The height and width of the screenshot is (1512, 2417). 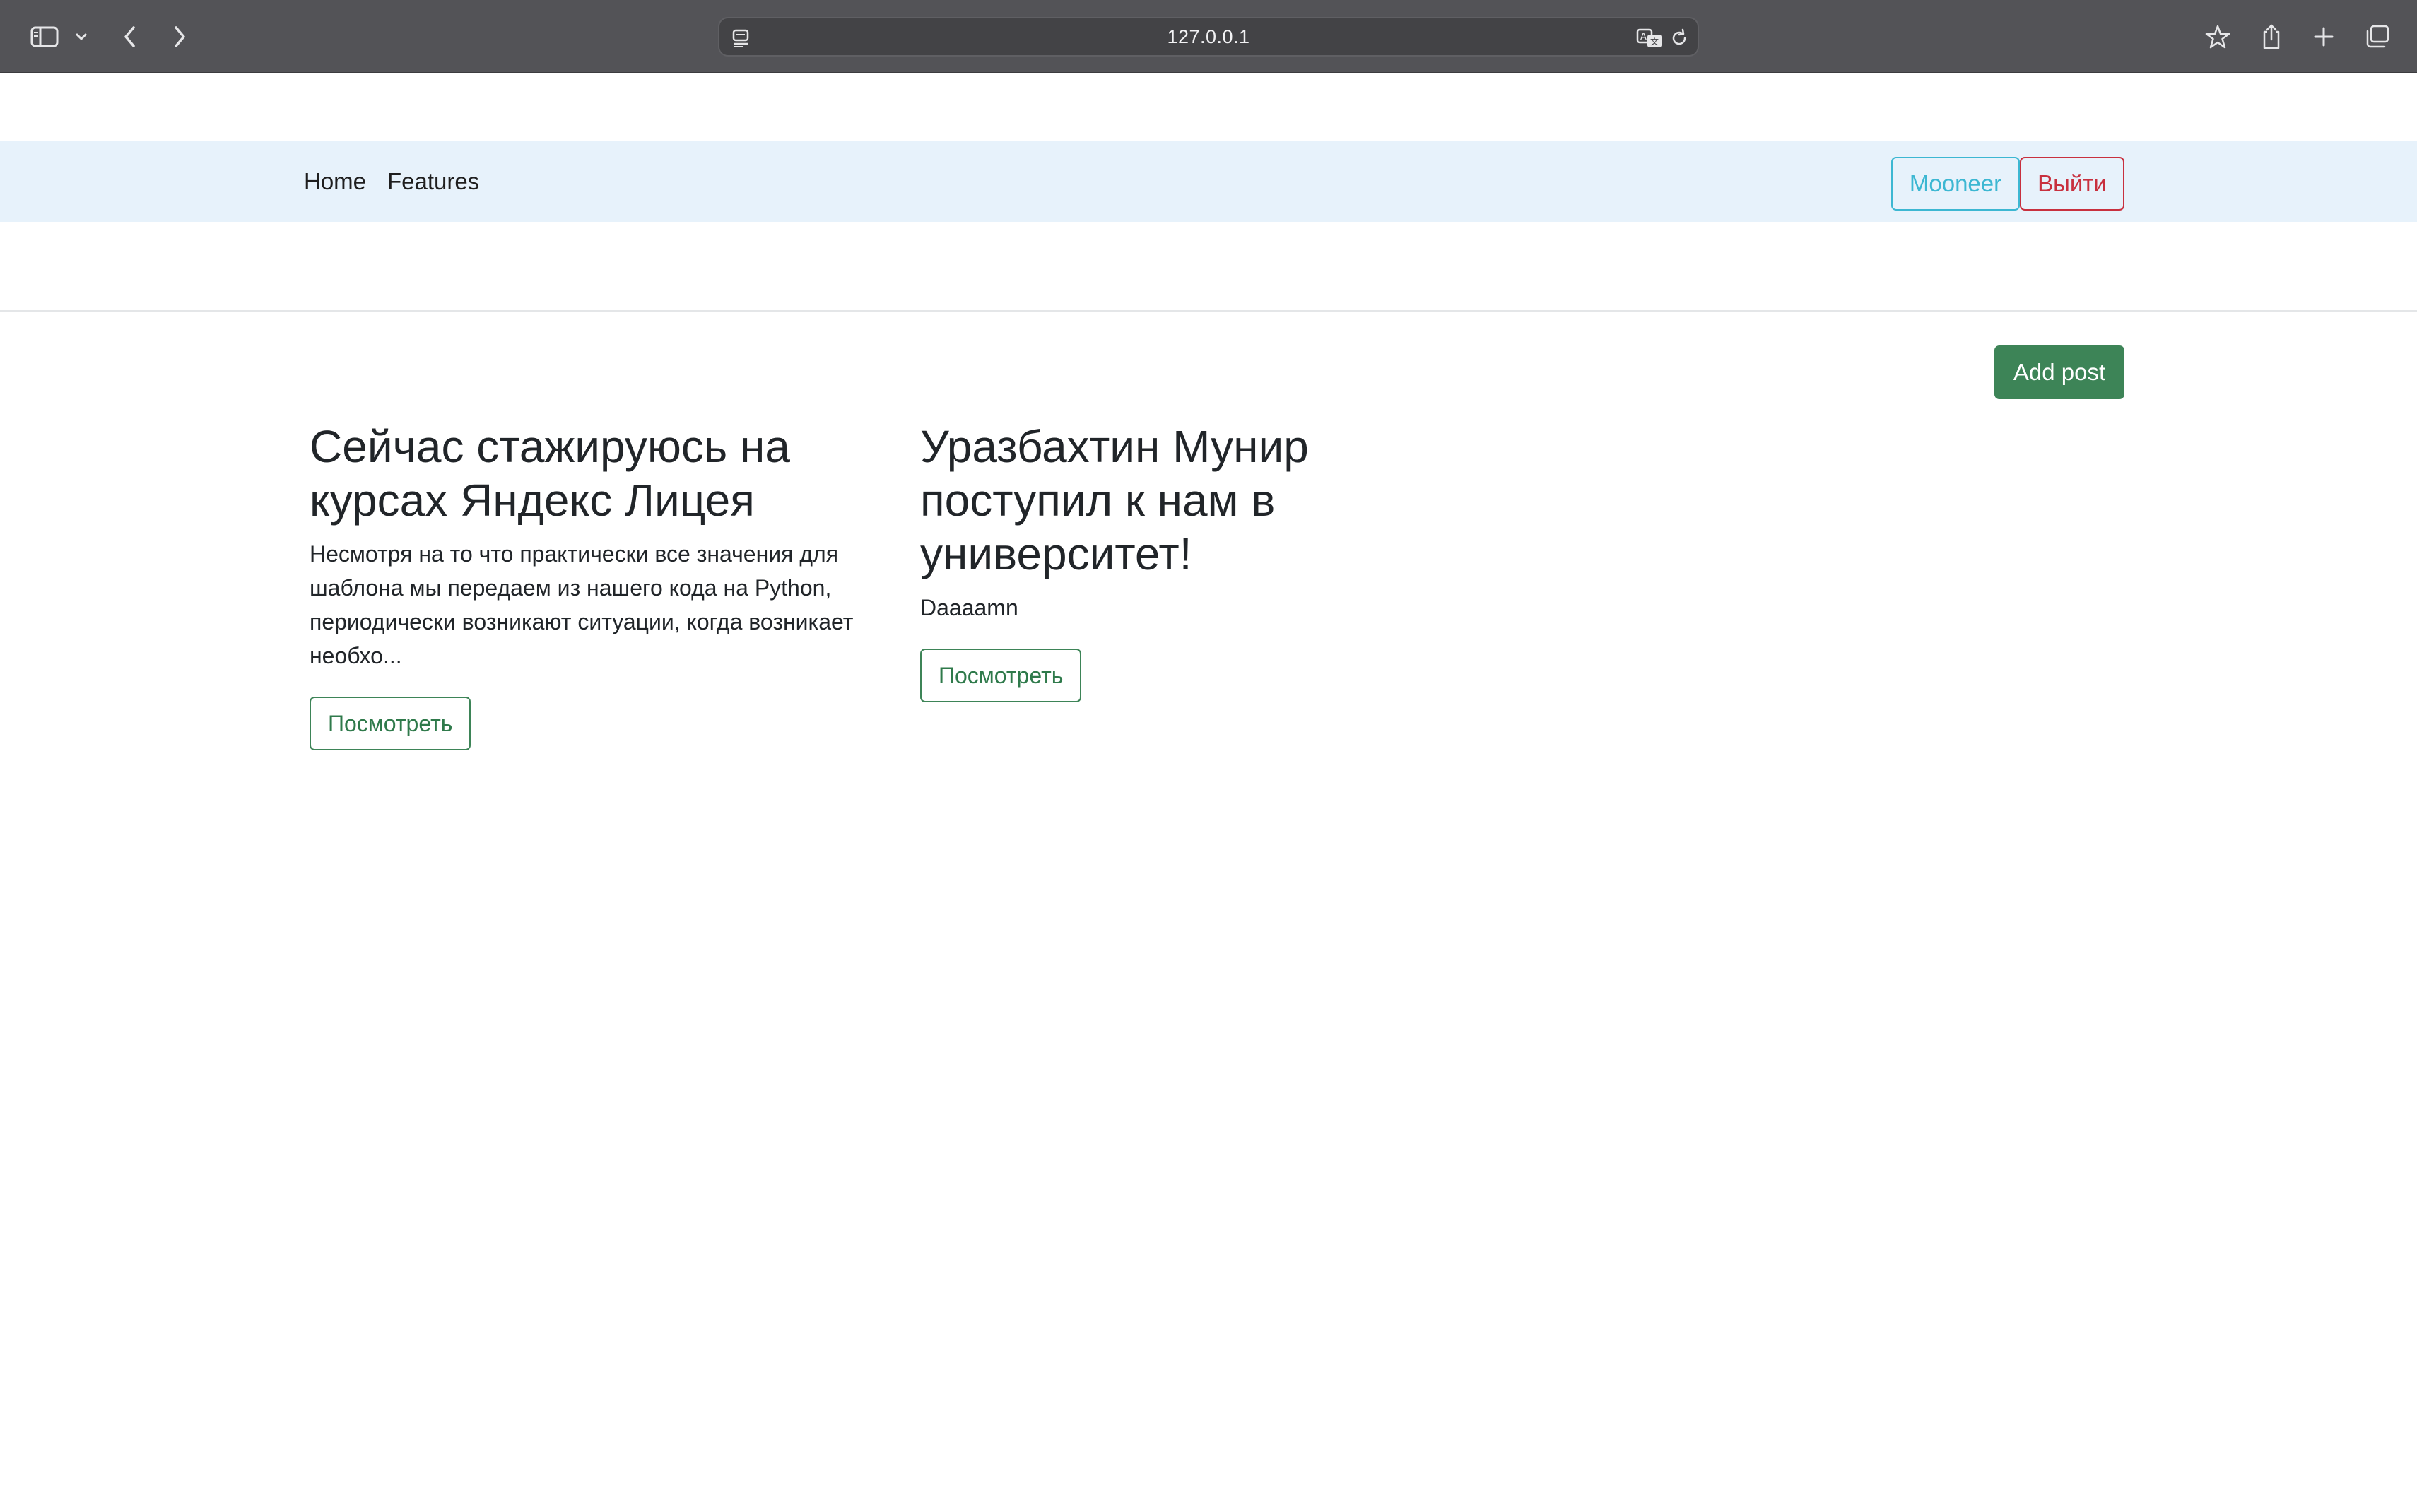 What do you see at coordinates (550, 473) in the screenshot?
I see `post-title: Сейчас стажируюсь на курсах Яндекс Лицея` at bounding box center [550, 473].